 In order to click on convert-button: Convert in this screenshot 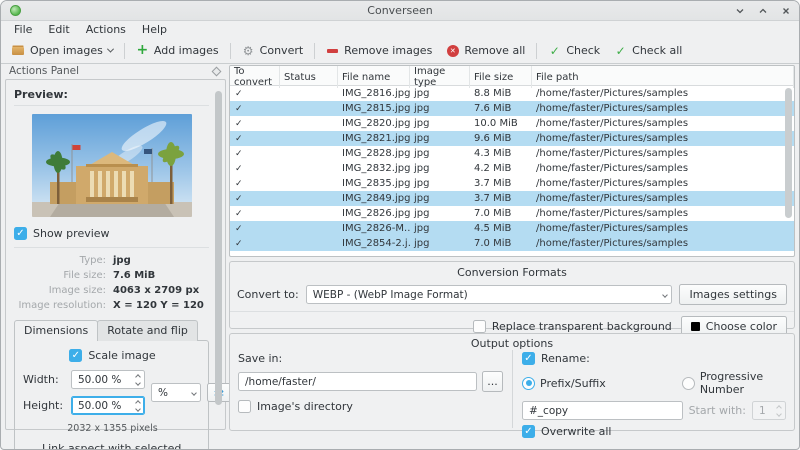, I will do `click(273, 50)`.